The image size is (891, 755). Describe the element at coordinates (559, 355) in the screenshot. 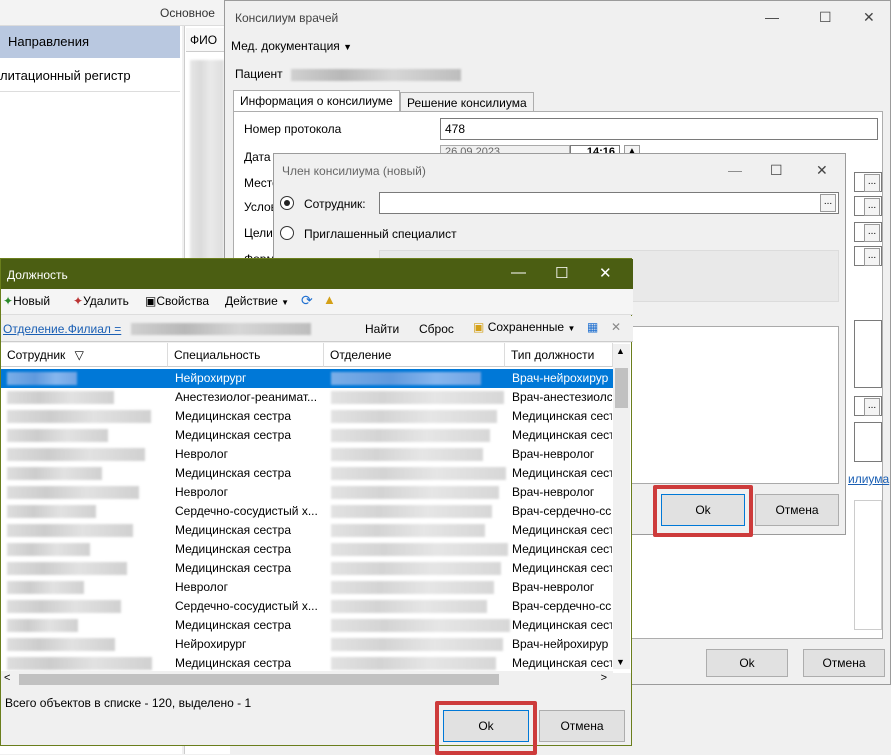

I see `column-header-position-type: Тип должности` at that location.